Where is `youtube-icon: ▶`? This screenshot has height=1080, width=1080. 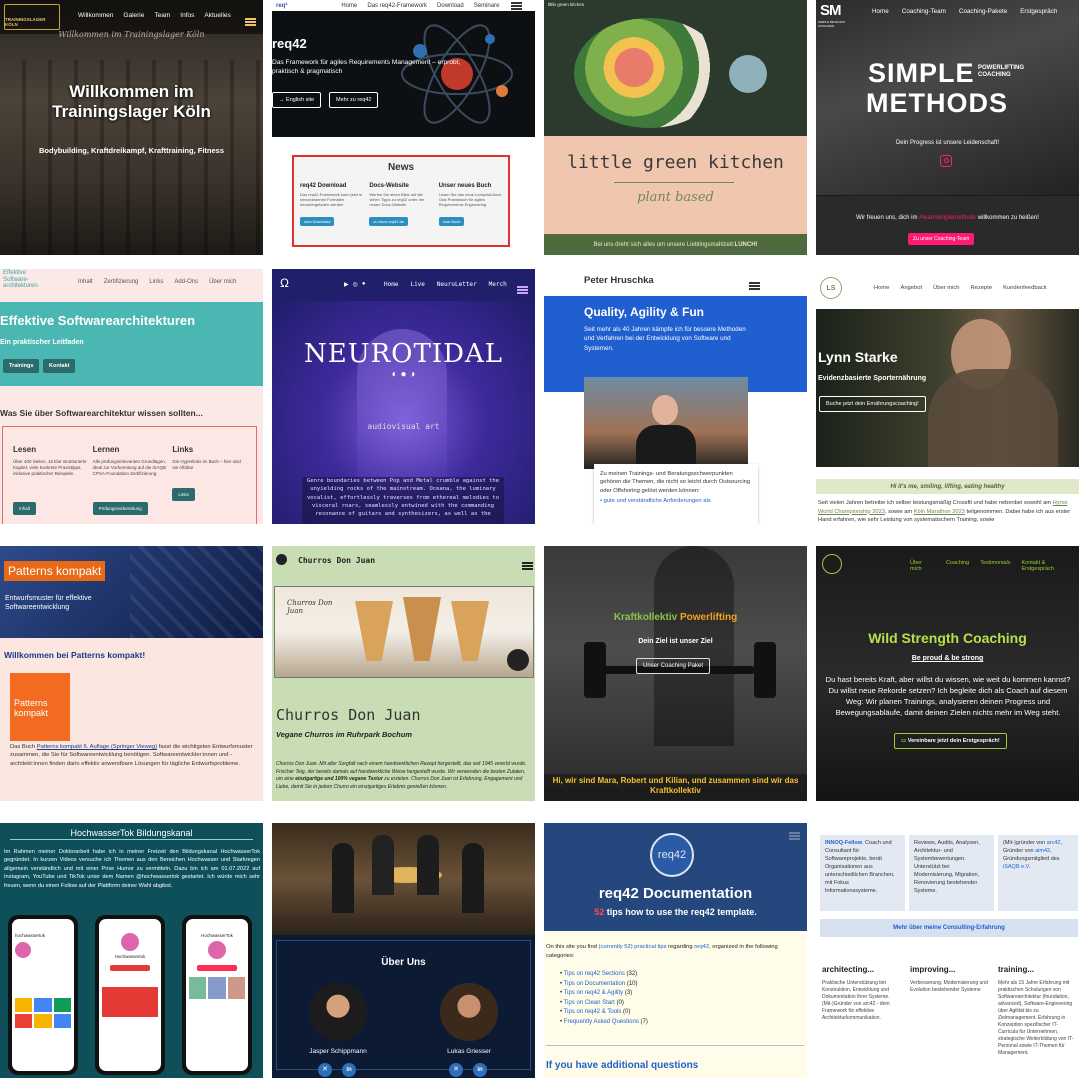 youtube-icon: ▶ is located at coordinates (346, 284).